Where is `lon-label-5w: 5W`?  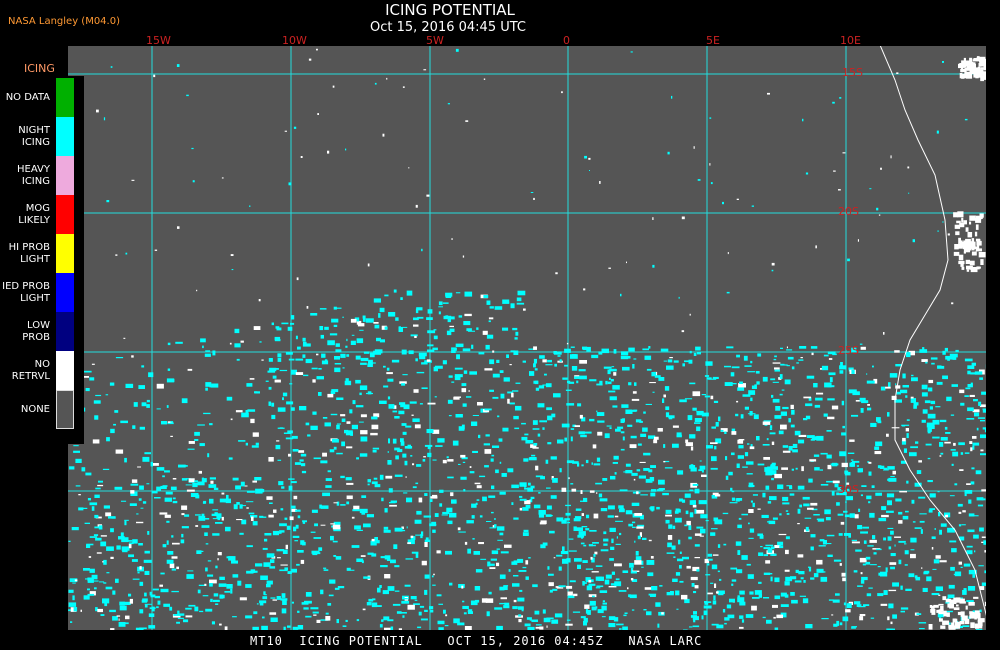 lon-label-5w: 5W is located at coordinates (435, 40).